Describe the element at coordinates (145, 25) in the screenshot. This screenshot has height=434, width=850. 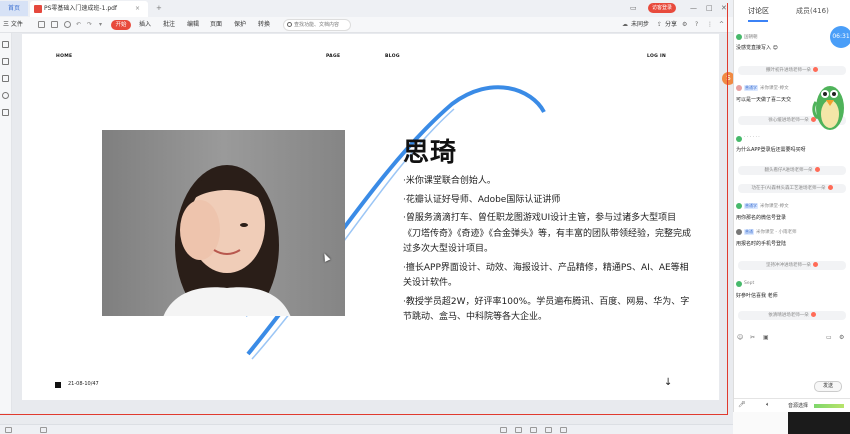
I see `tab-insert: 插入` at that location.